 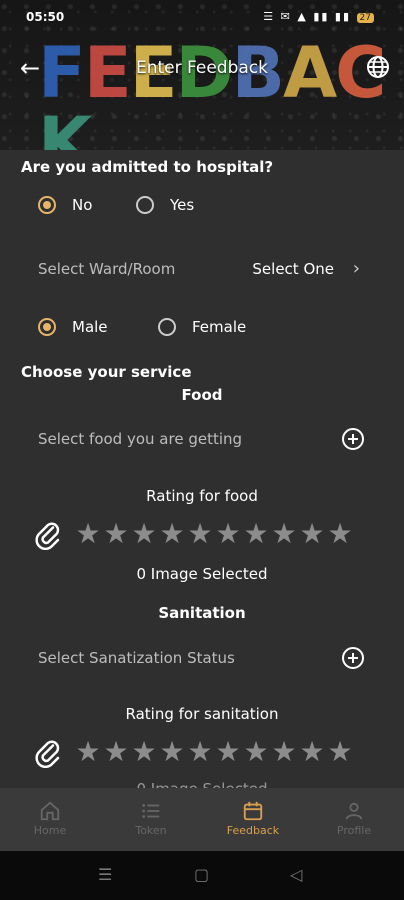 I want to click on globe-icon, so click(x=378, y=67).